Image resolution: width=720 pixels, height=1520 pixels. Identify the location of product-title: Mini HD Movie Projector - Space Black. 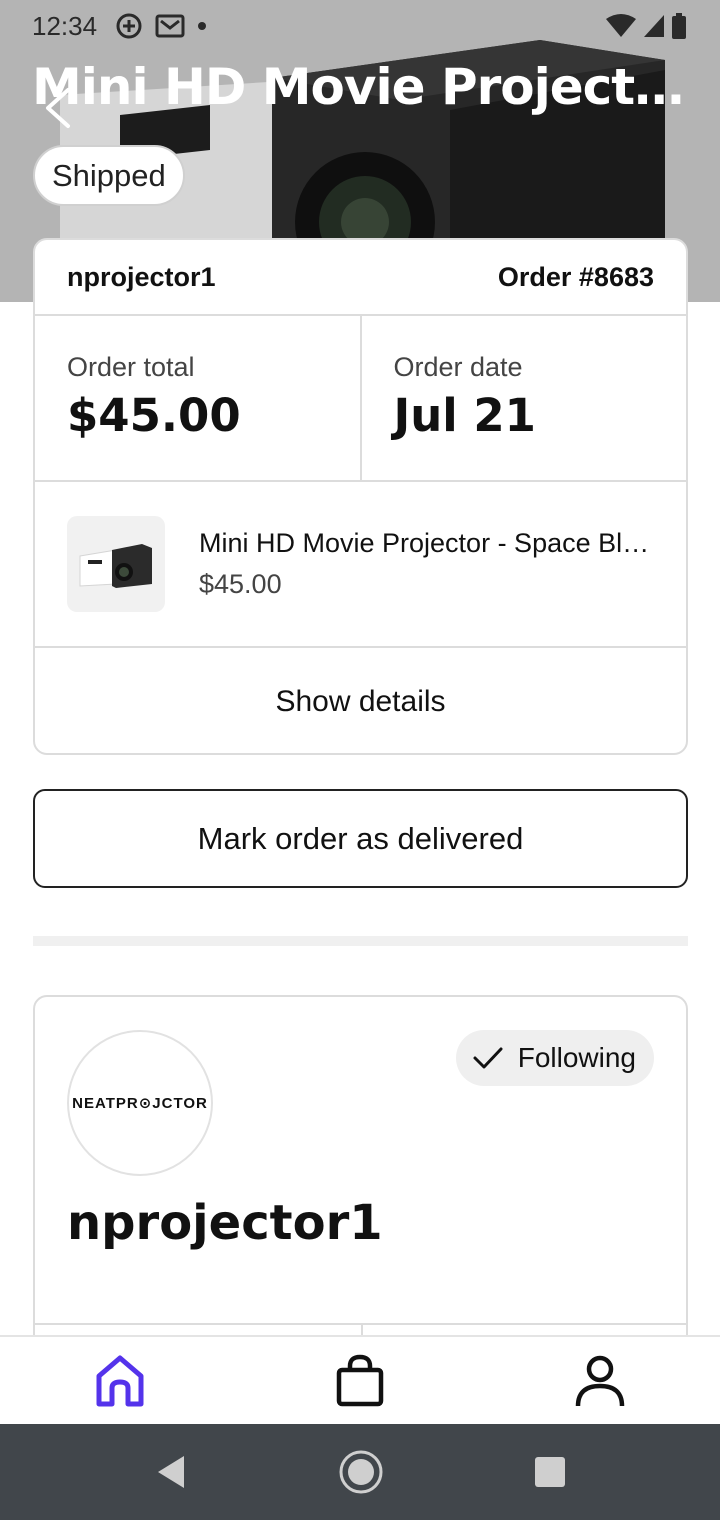
(362, 87).